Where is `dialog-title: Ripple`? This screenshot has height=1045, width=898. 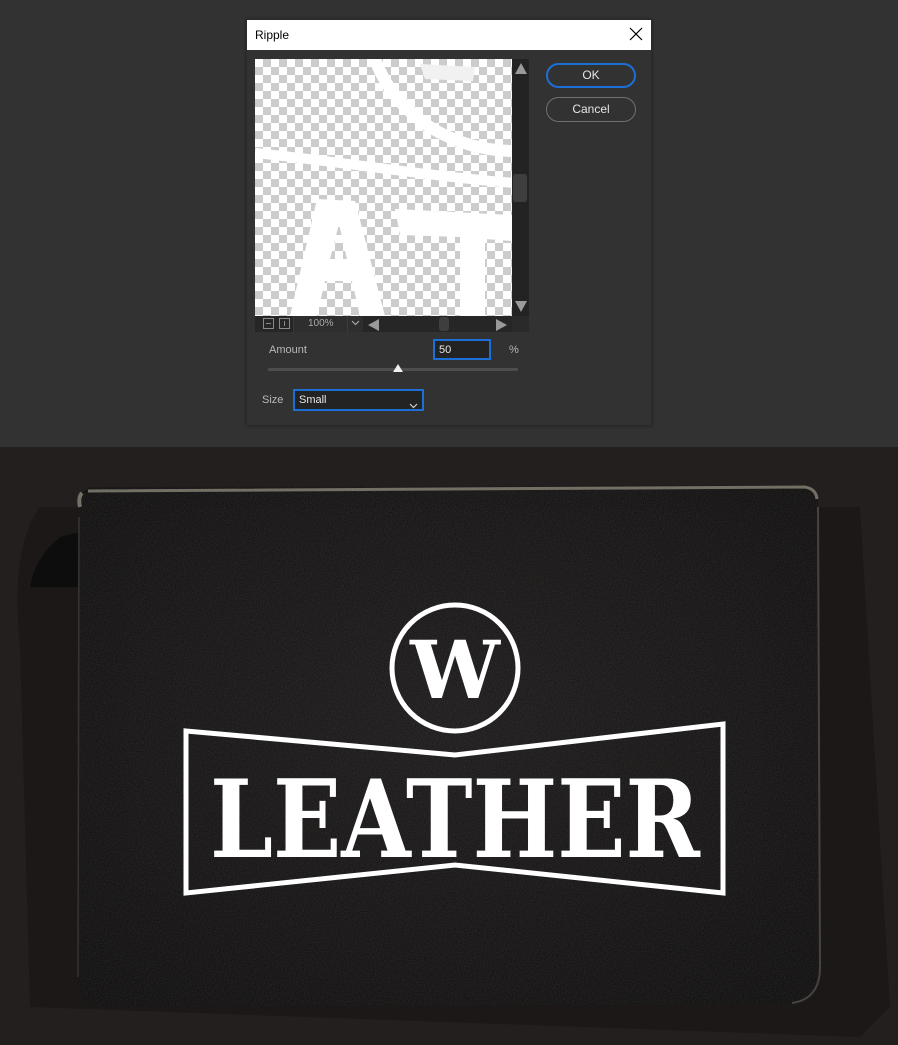 dialog-title: Ripple is located at coordinates (272, 35).